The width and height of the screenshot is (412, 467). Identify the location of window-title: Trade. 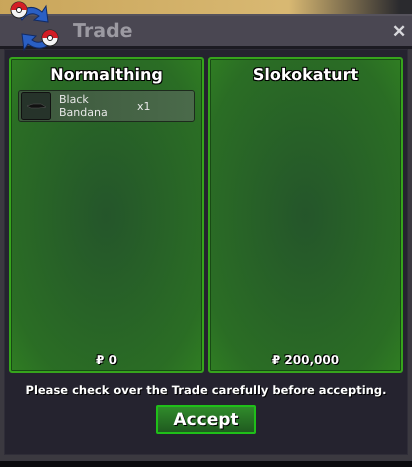
(103, 31).